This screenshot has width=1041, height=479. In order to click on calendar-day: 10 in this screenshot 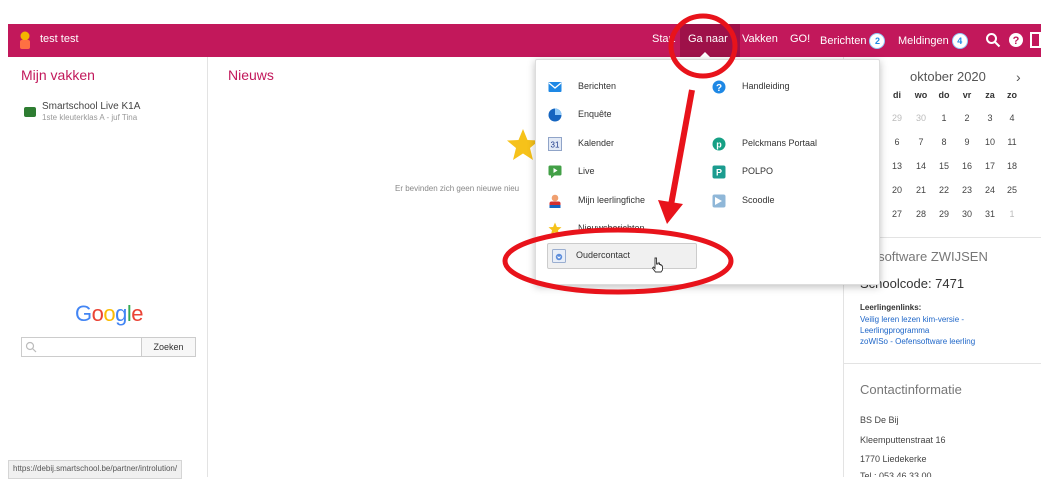, I will do `click(990, 142)`.